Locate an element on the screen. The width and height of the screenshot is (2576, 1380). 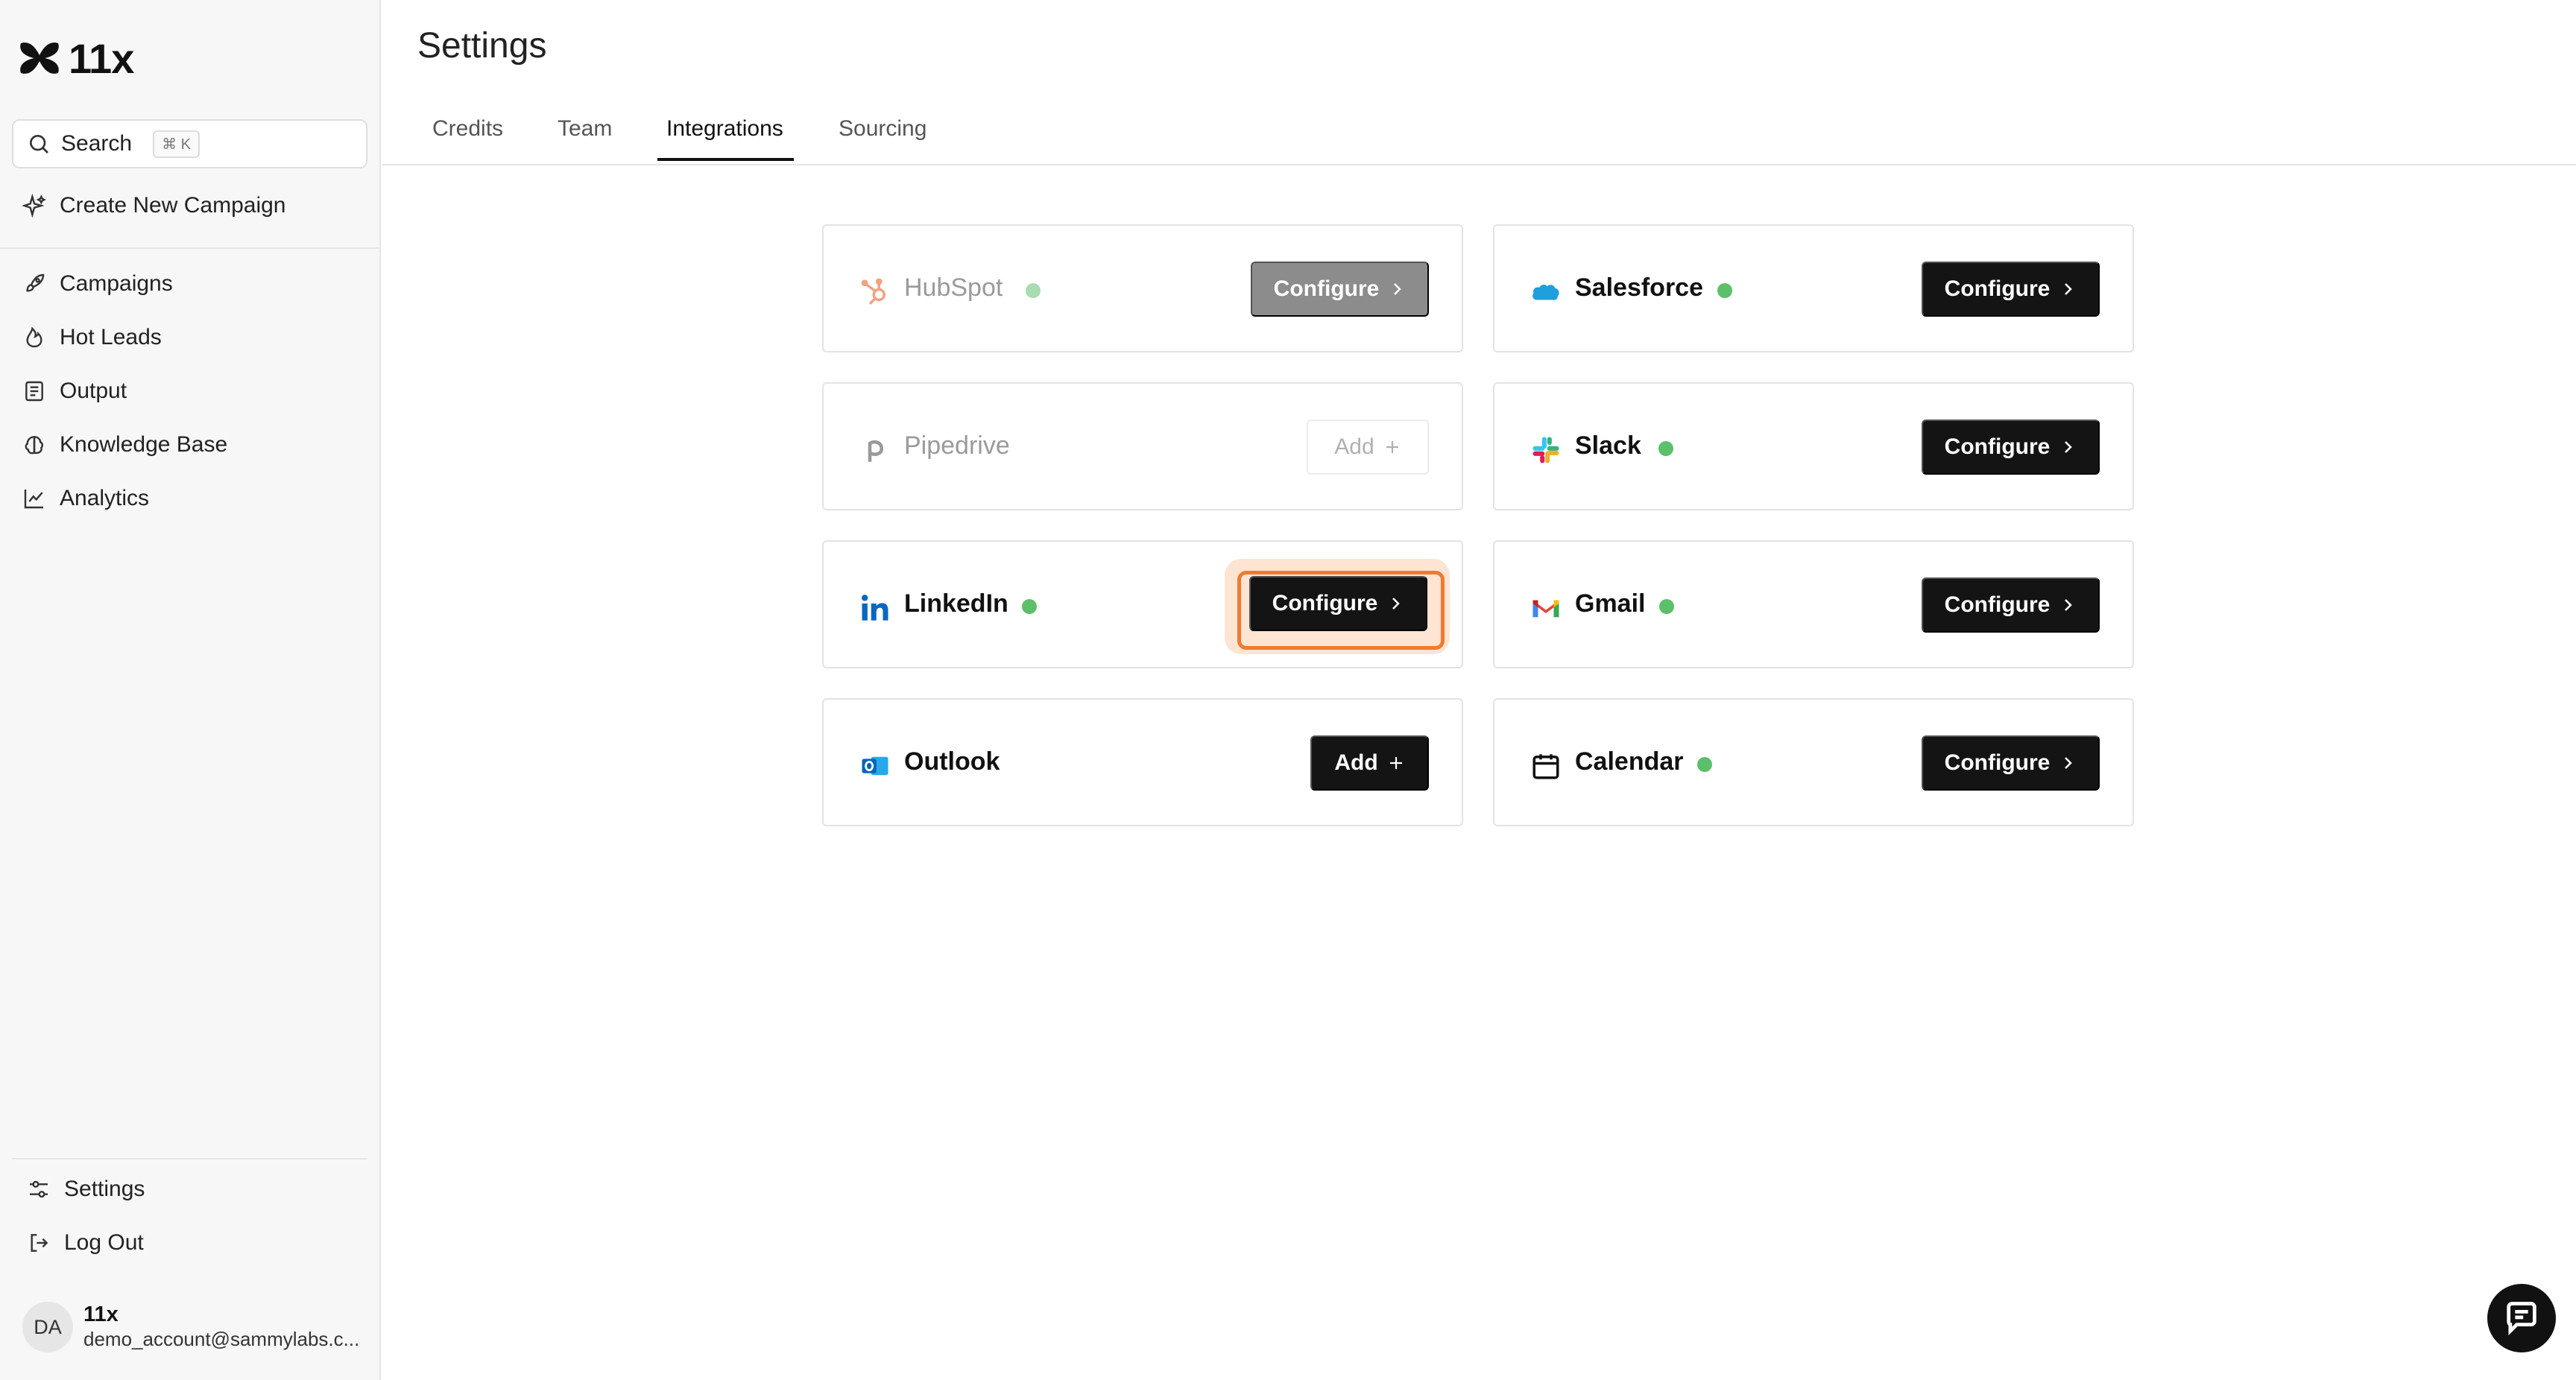
avatar: DA is located at coordinates (47, 1327).